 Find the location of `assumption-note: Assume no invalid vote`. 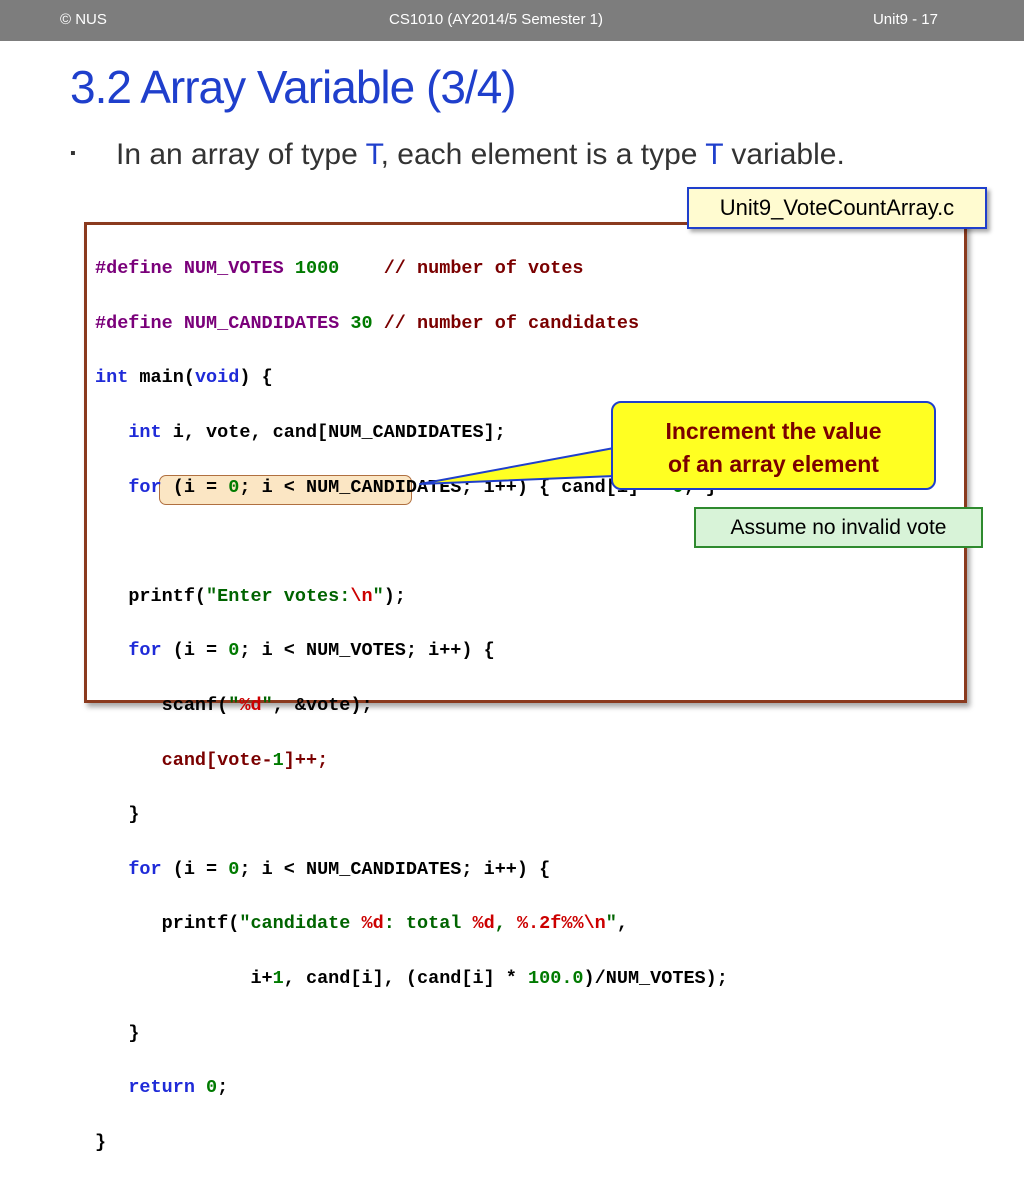

assumption-note: Assume no invalid vote is located at coordinates (838, 527).